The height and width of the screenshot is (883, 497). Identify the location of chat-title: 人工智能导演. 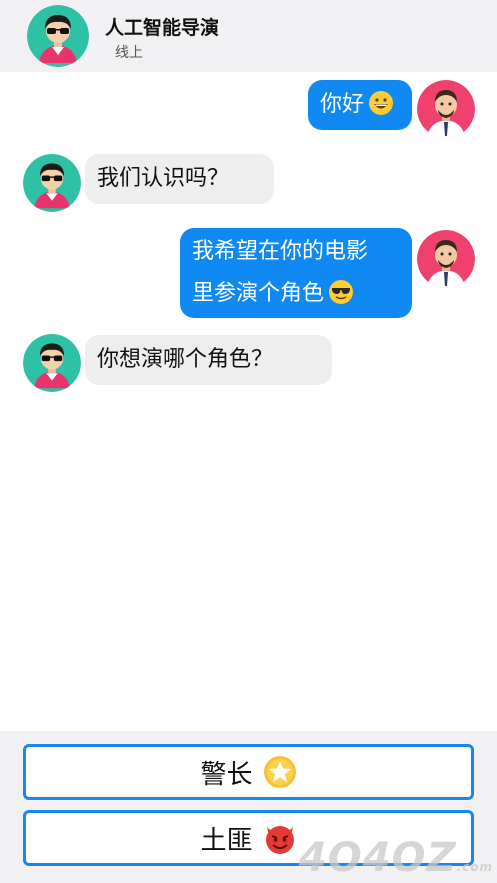
(162, 28).